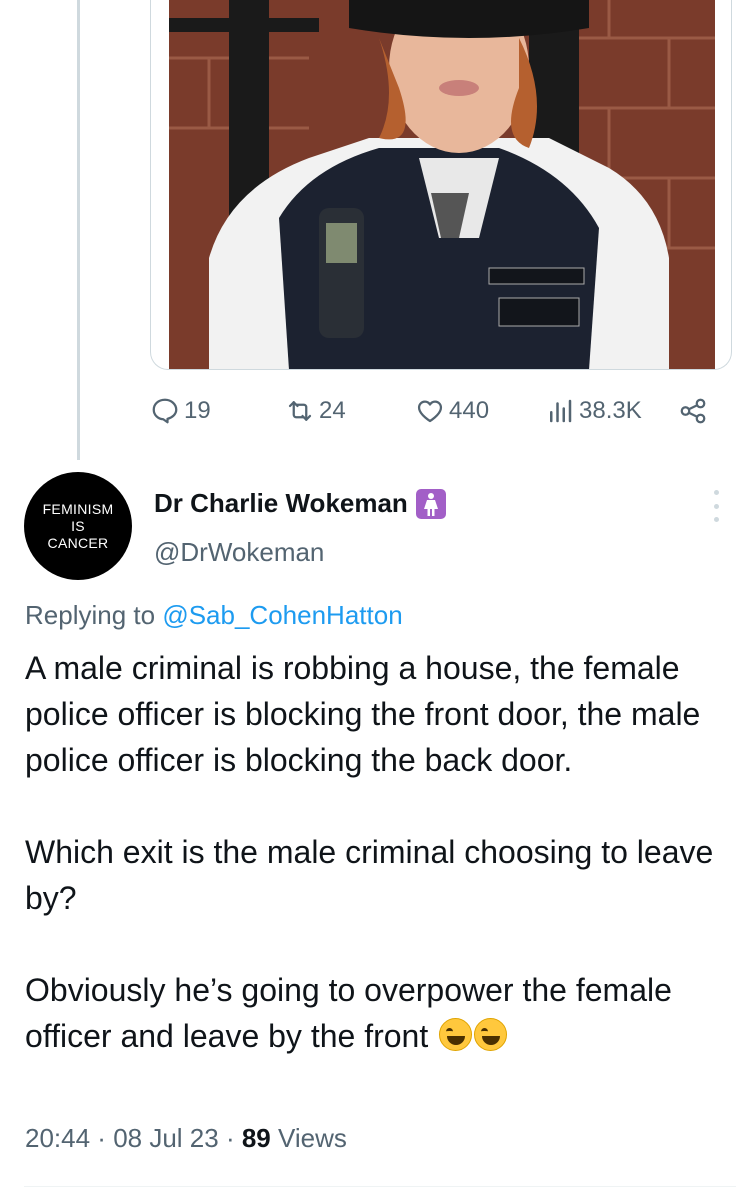 Image resolution: width=755 pixels, height=1200 pixels. I want to click on avatar-text-line-2: IS, so click(78, 525).